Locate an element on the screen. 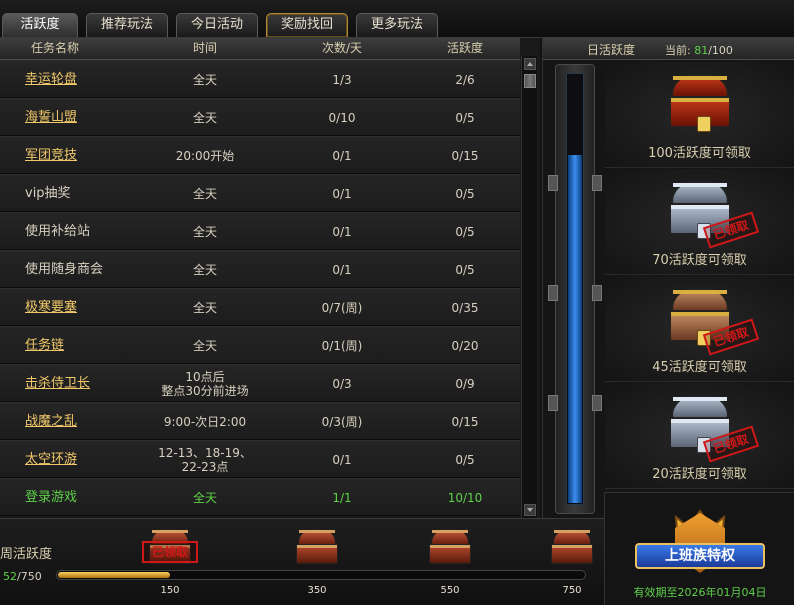  scroll-thumb is located at coordinates (530, 81).